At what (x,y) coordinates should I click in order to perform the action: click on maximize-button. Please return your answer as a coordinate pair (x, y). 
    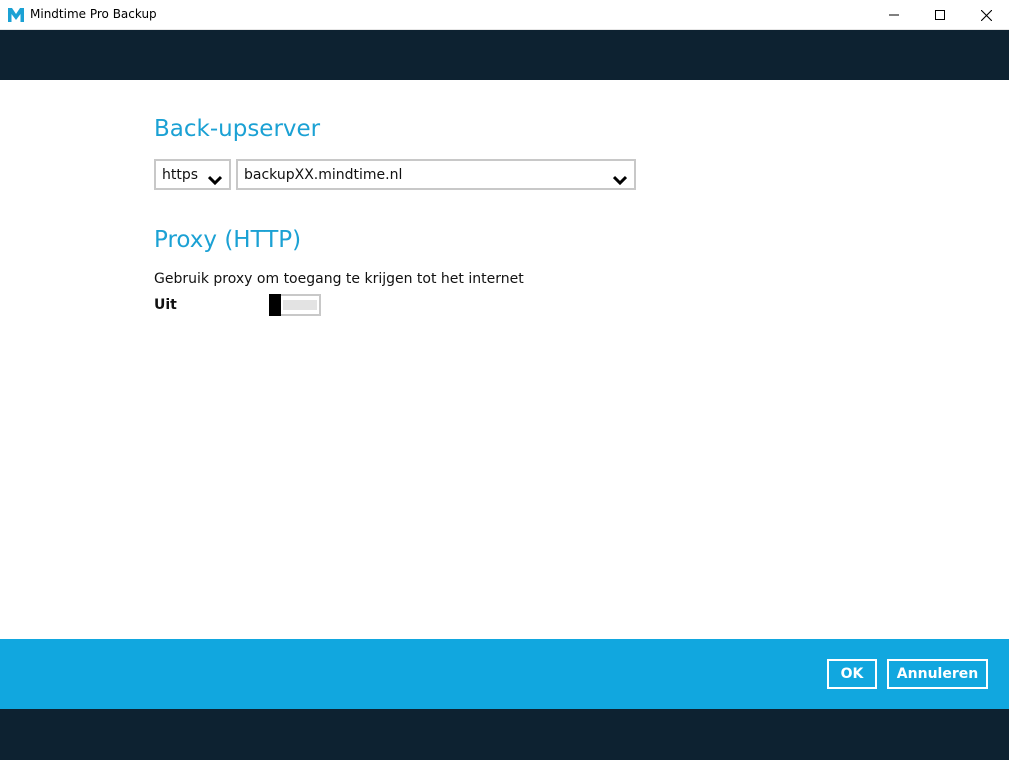
    Looking at the image, I should click on (940, 15).